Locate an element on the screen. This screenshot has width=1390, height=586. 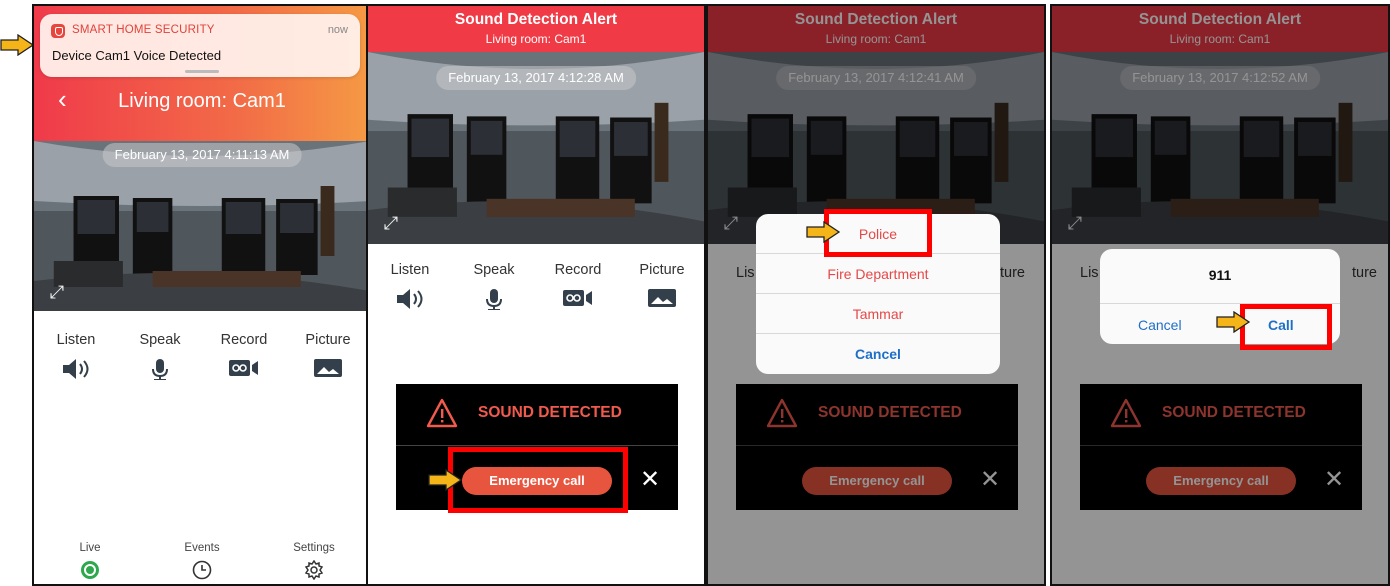
tab-settings-label: Settings is located at coordinates (314, 548).